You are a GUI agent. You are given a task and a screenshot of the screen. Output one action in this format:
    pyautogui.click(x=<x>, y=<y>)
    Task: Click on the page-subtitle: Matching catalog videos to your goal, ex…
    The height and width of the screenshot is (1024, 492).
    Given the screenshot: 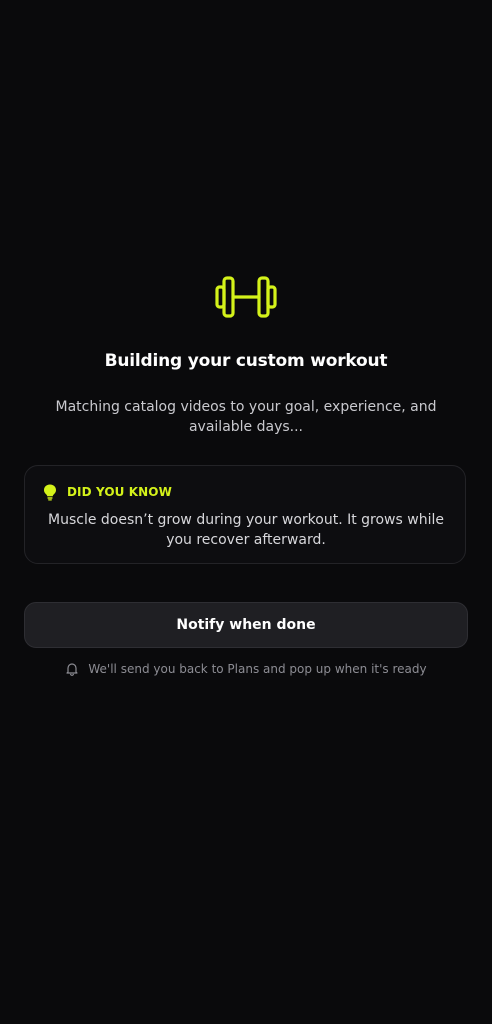 What is the action you would take?
    pyautogui.click(x=246, y=417)
    